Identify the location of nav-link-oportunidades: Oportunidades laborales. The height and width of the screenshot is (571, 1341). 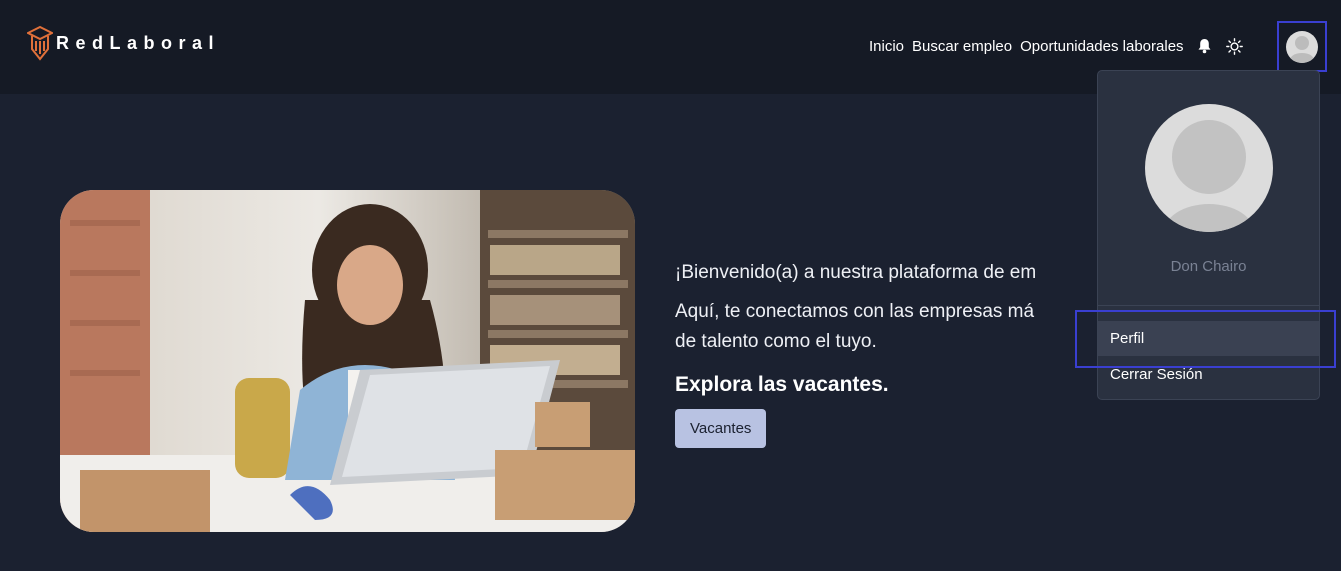
(1101, 46).